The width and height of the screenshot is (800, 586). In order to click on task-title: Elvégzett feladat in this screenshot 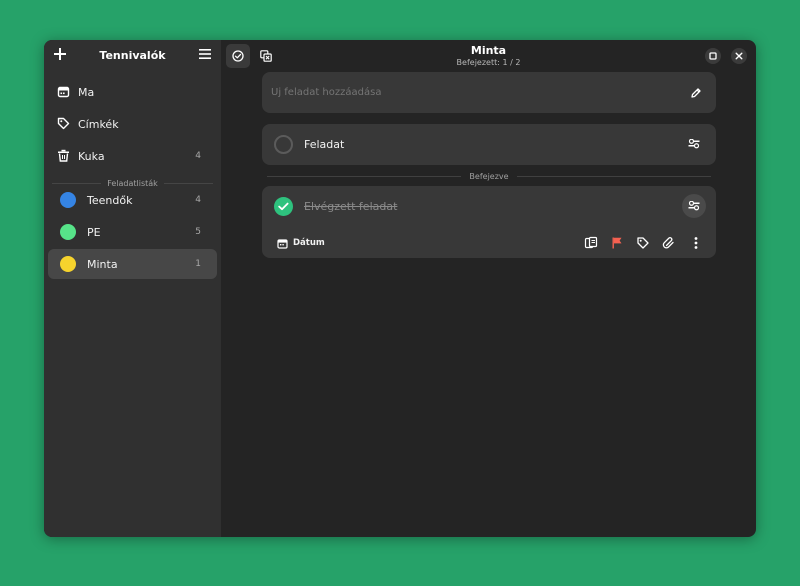, I will do `click(351, 206)`.